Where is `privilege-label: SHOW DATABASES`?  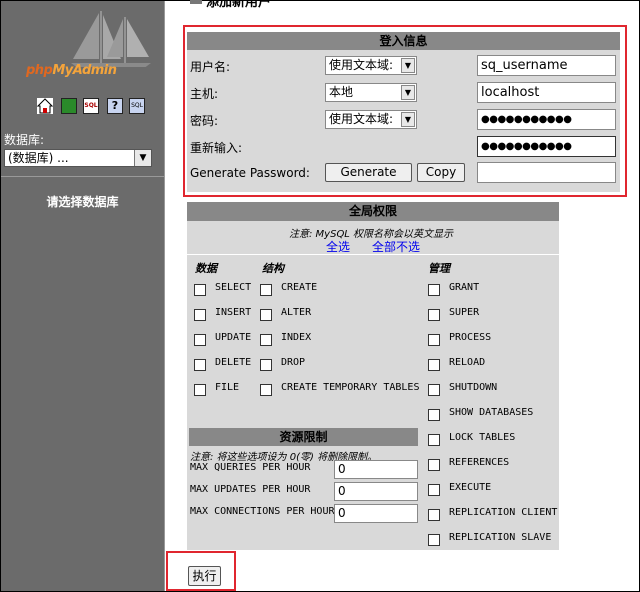
privilege-label: SHOW DATABASES is located at coordinates (491, 412).